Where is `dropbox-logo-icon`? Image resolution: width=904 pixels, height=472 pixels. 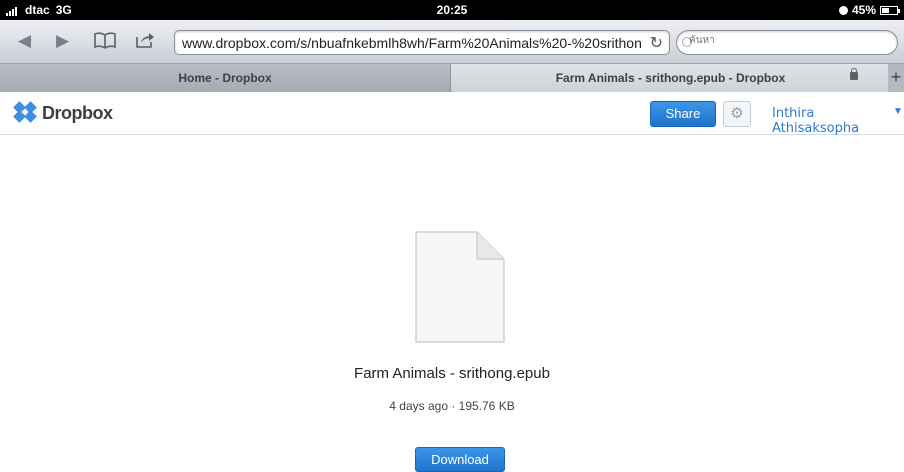 dropbox-logo-icon is located at coordinates (25, 112).